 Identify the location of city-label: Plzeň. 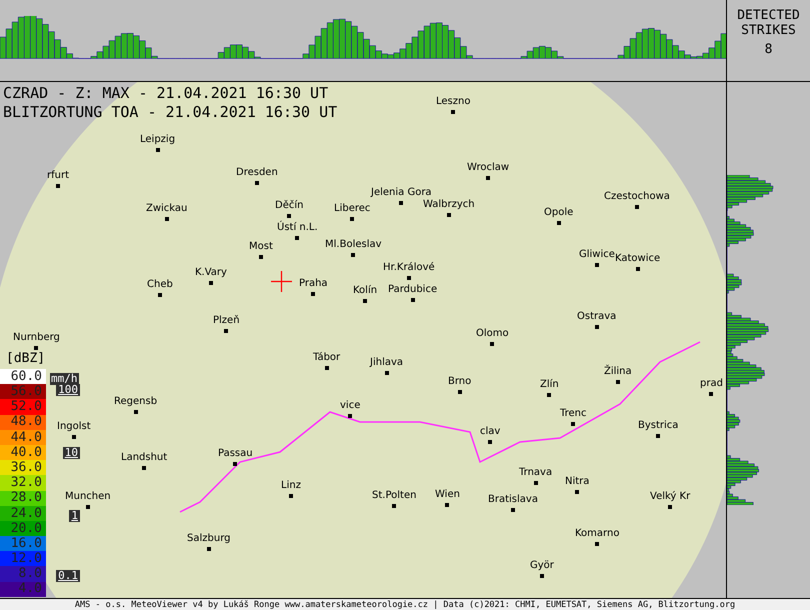
(226, 321).